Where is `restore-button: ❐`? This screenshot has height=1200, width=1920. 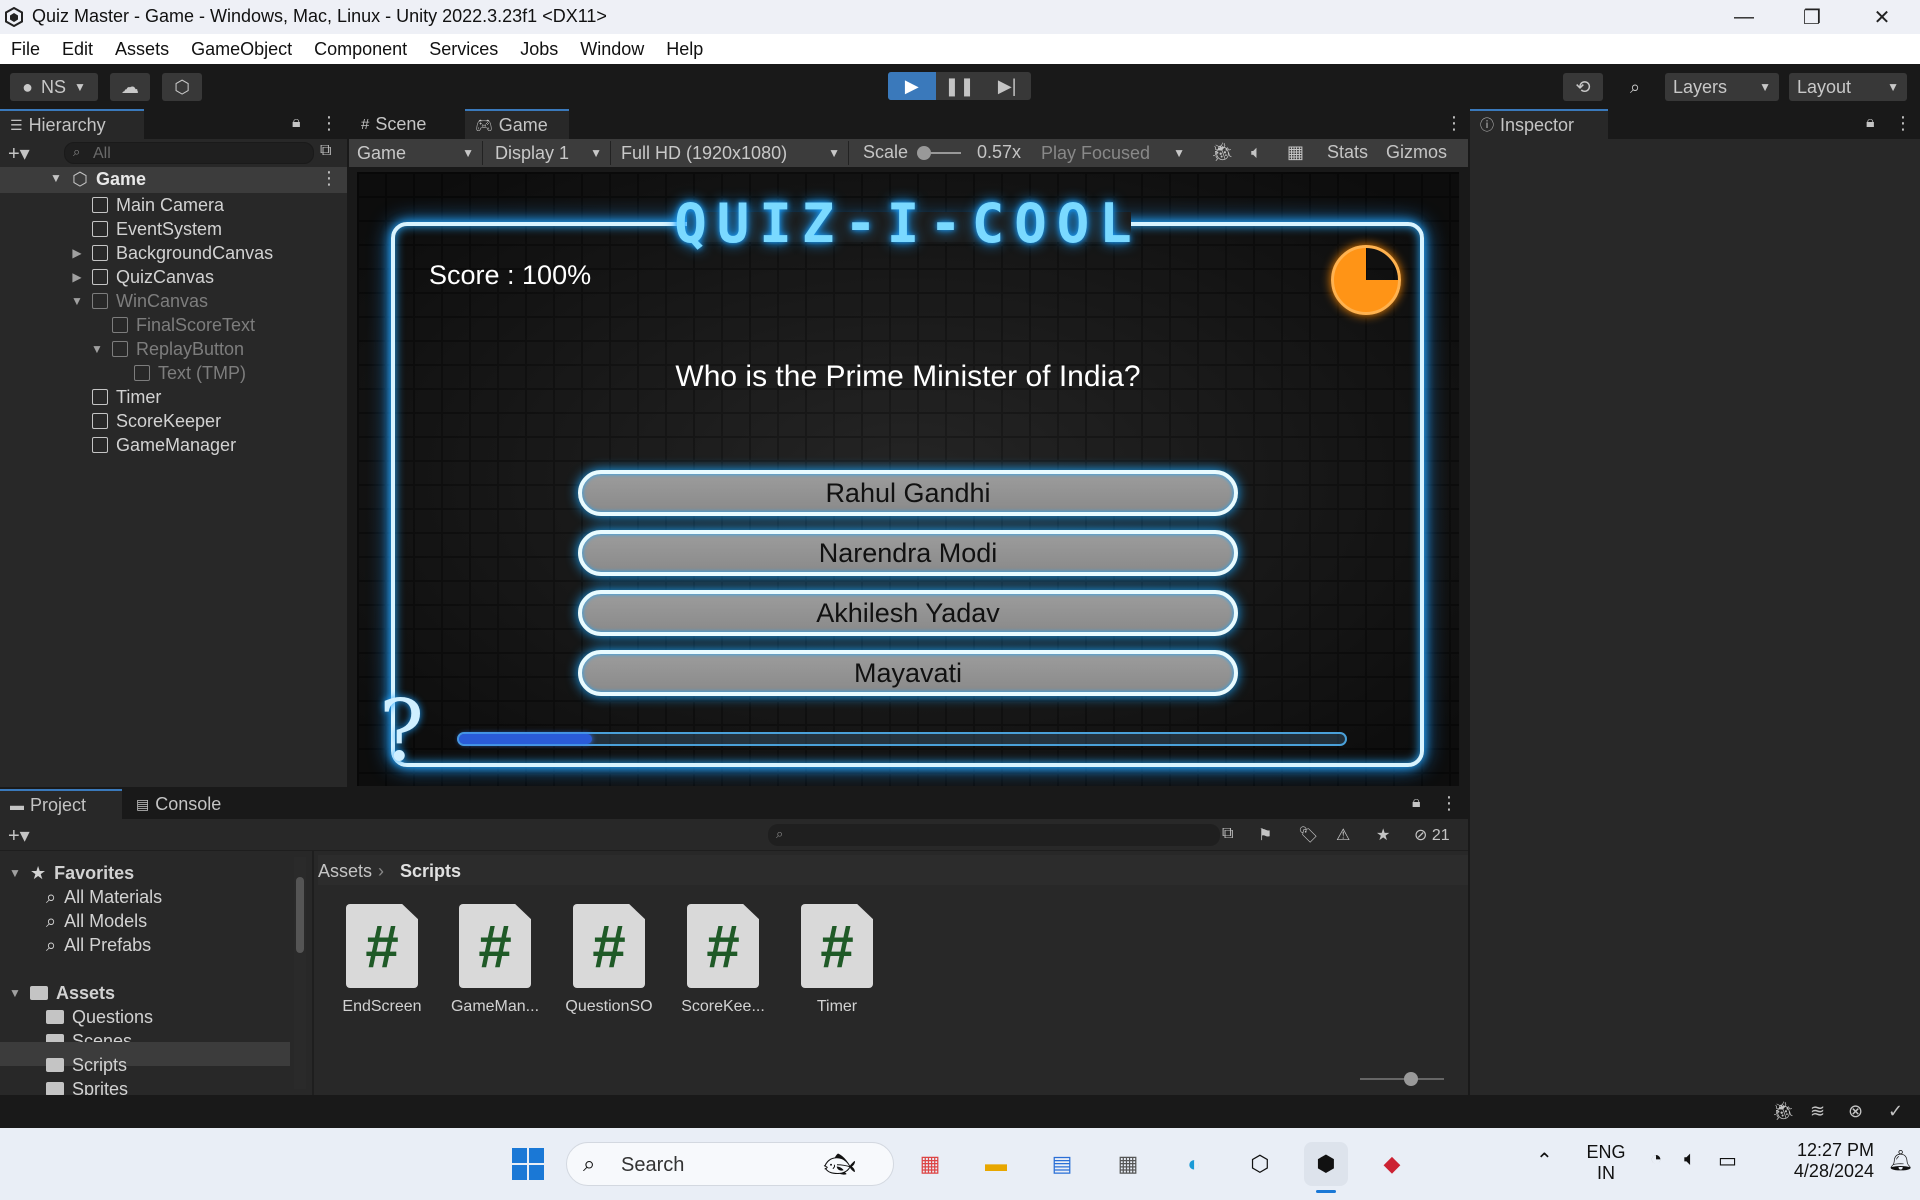 restore-button: ❐ is located at coordinates (1812, 17).